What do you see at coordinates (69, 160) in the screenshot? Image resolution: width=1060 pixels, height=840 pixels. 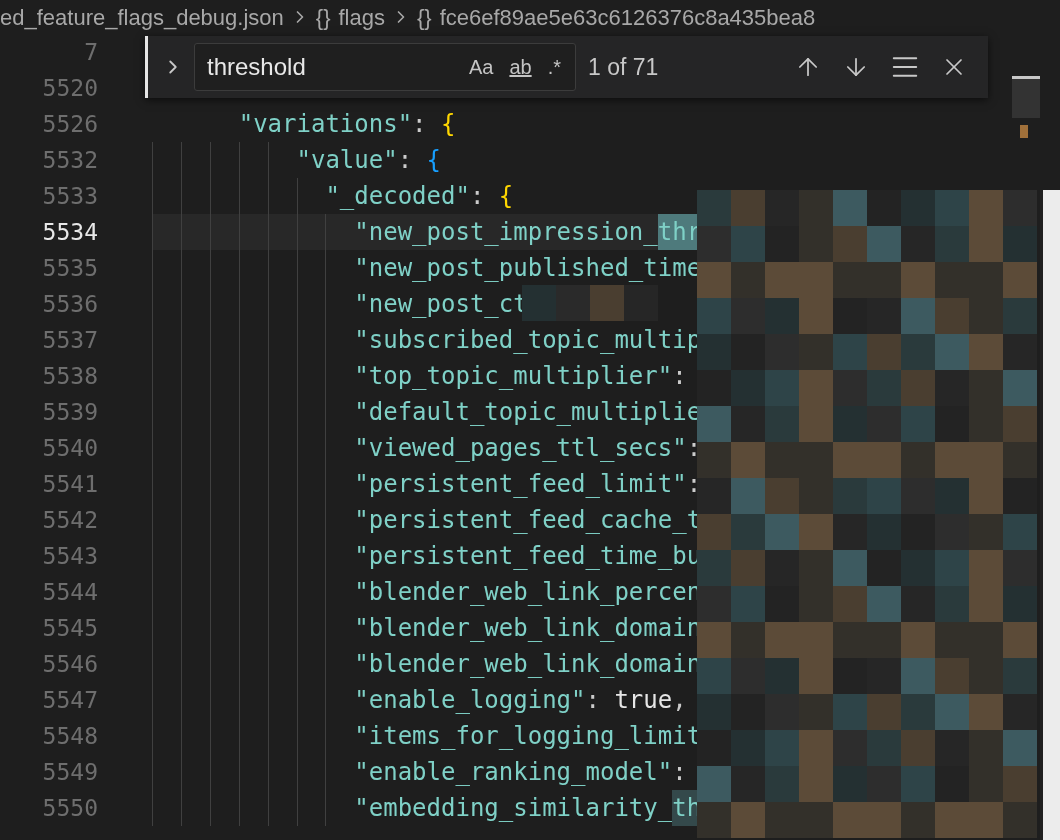 I see `line-number: 5532` at bounding box center [69, 160].